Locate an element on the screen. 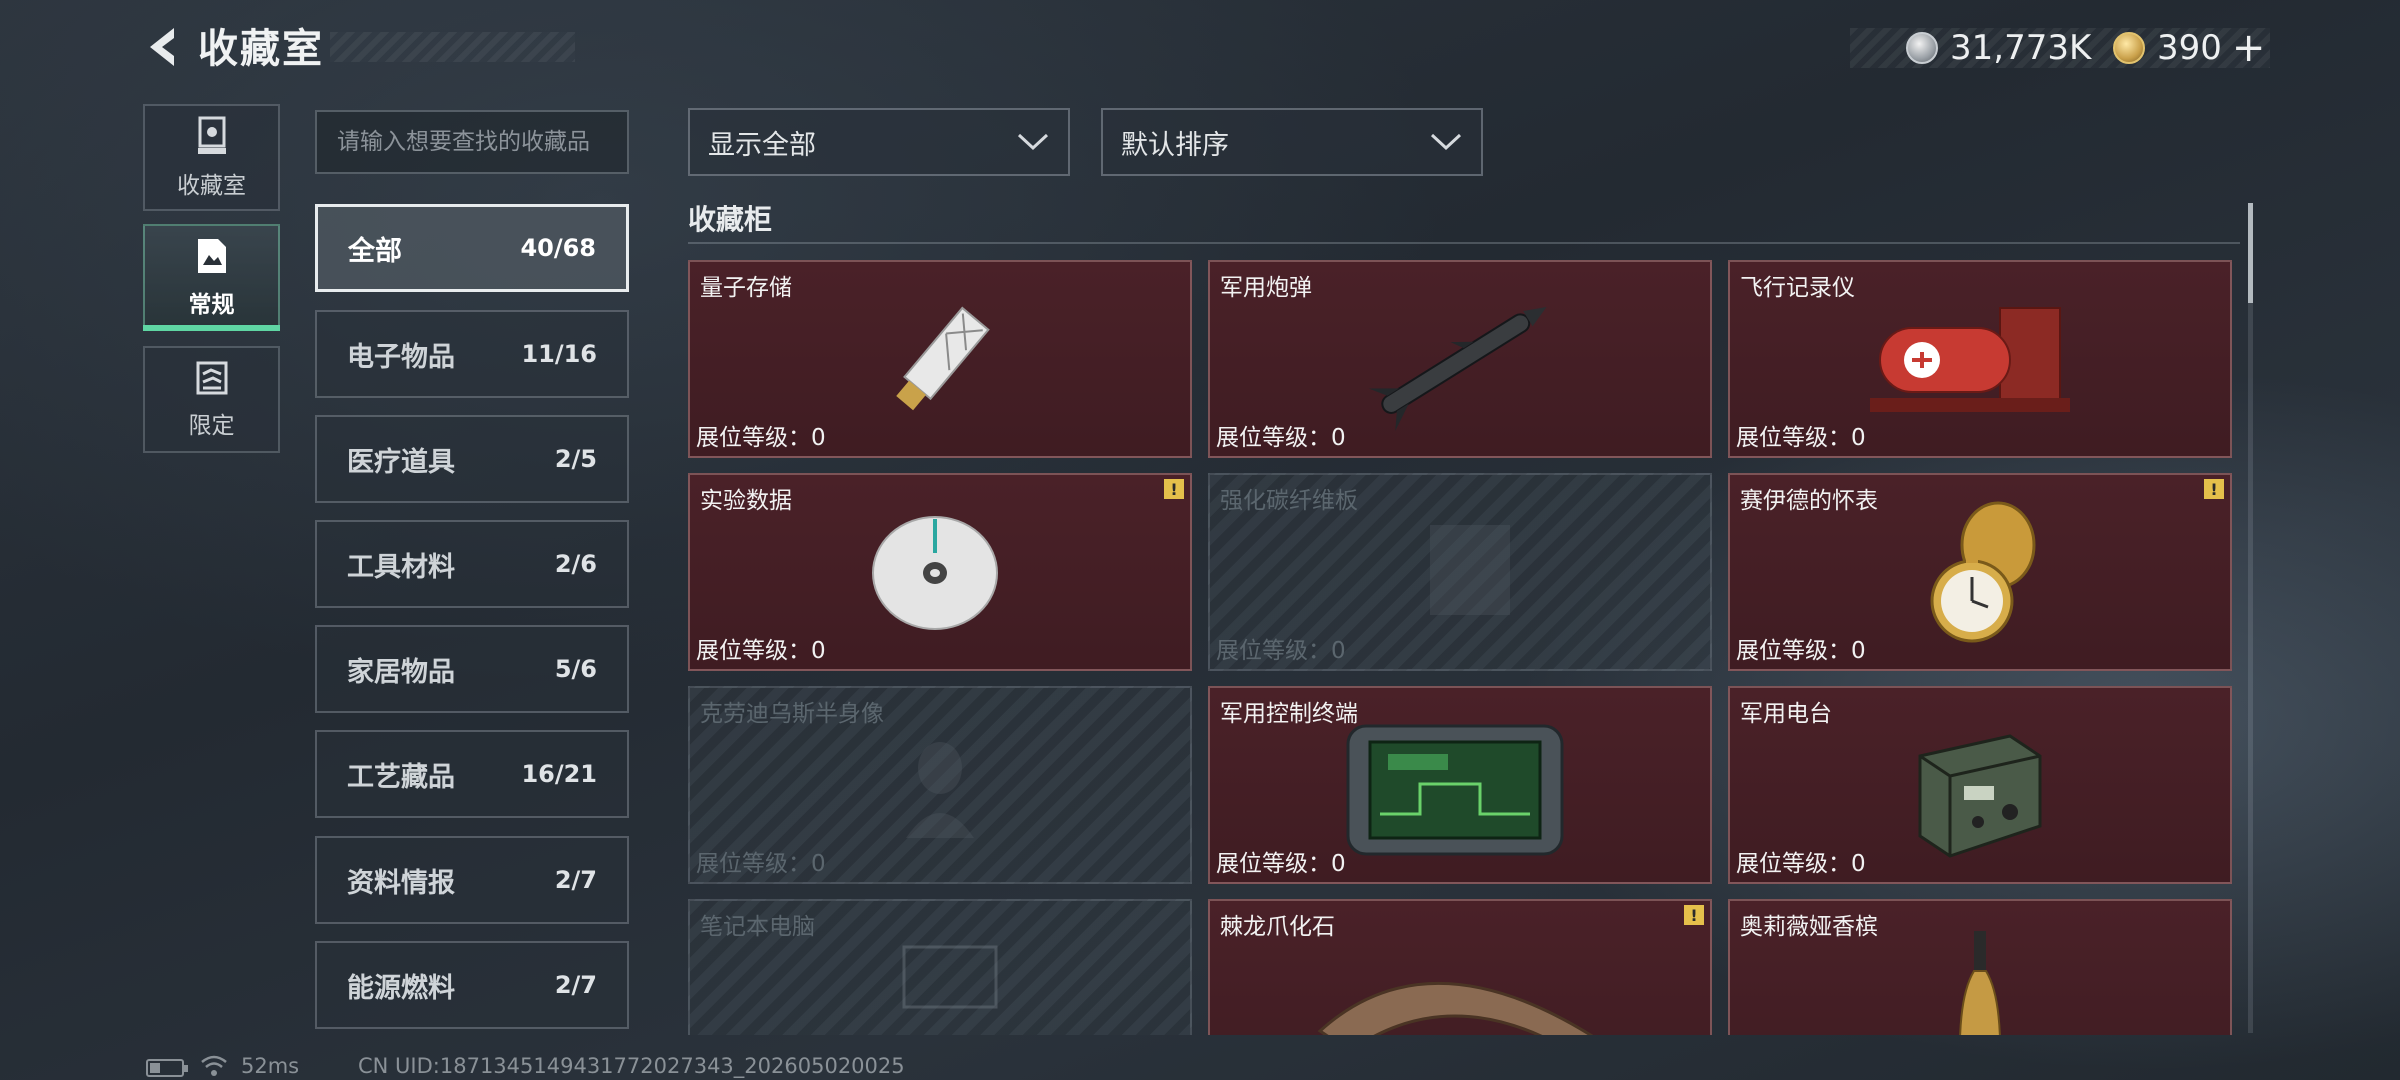 This screenshot has height=1080, width=2400. scrollbar-thumb is located at coordinates (2250, 253).